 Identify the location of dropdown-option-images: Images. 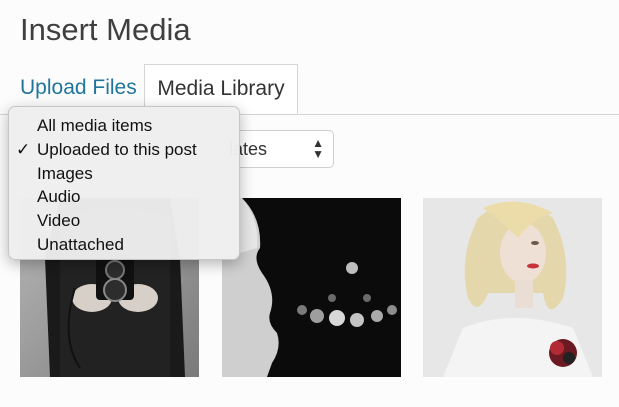
(65, 174).